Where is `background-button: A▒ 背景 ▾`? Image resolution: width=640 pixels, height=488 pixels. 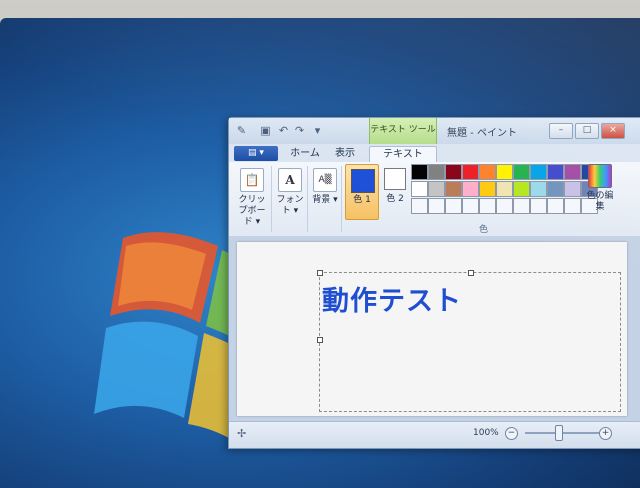
background-button: A▒ 背景 ▾ is located at coordinates (325, 187).